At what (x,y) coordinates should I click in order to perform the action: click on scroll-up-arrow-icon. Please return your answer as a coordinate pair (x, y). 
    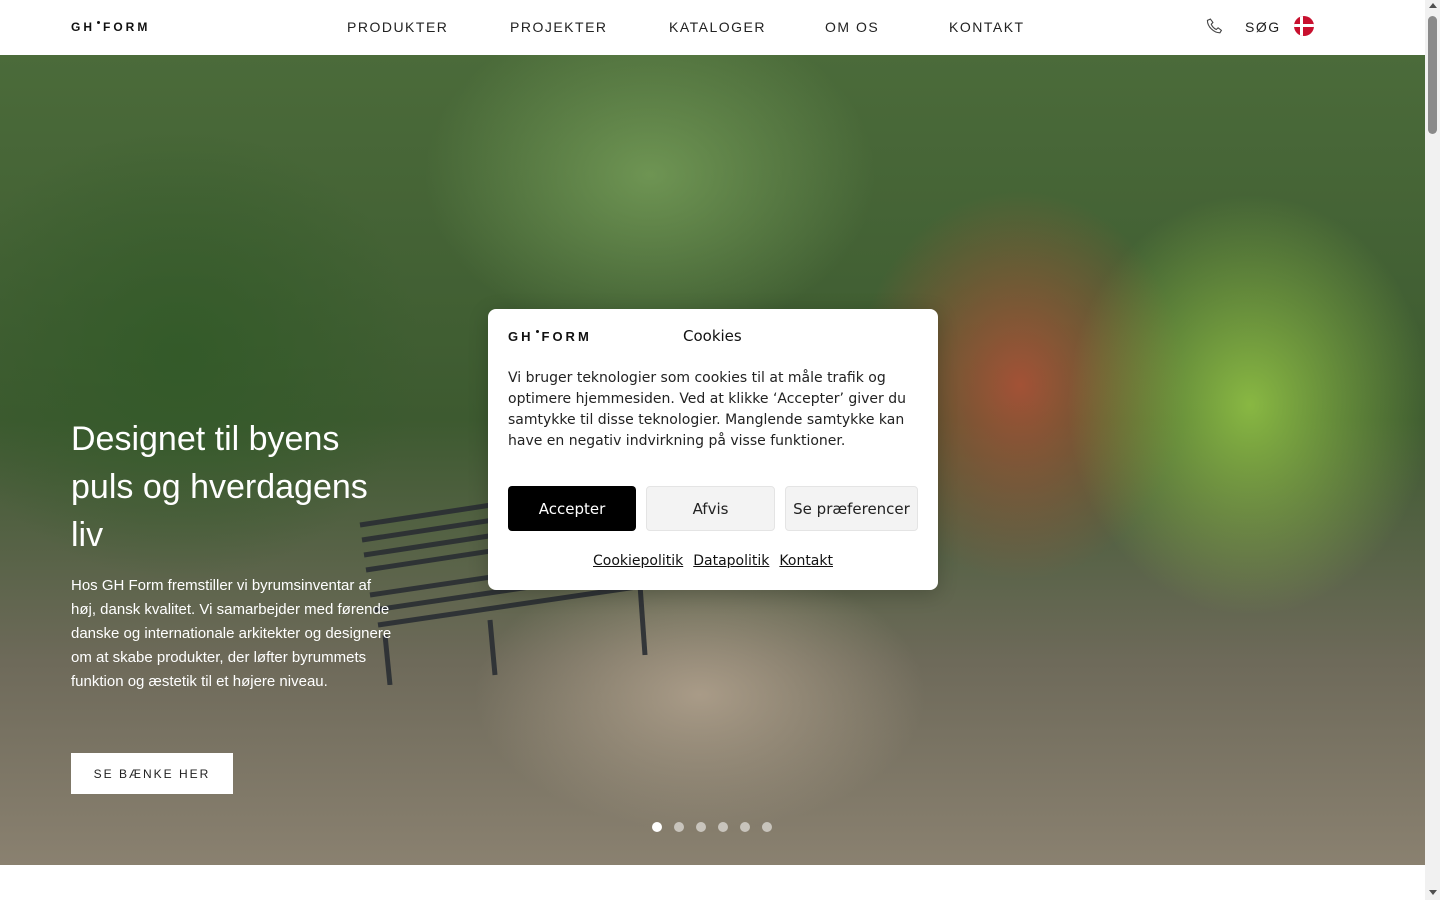
    Looking at the image, I should click on (1433, 5).